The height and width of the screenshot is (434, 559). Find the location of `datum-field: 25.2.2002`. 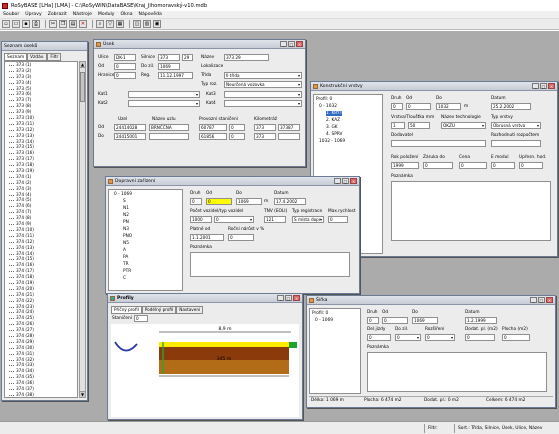

datum-field: 25.2.2002 is located at coordinates (511, 106).